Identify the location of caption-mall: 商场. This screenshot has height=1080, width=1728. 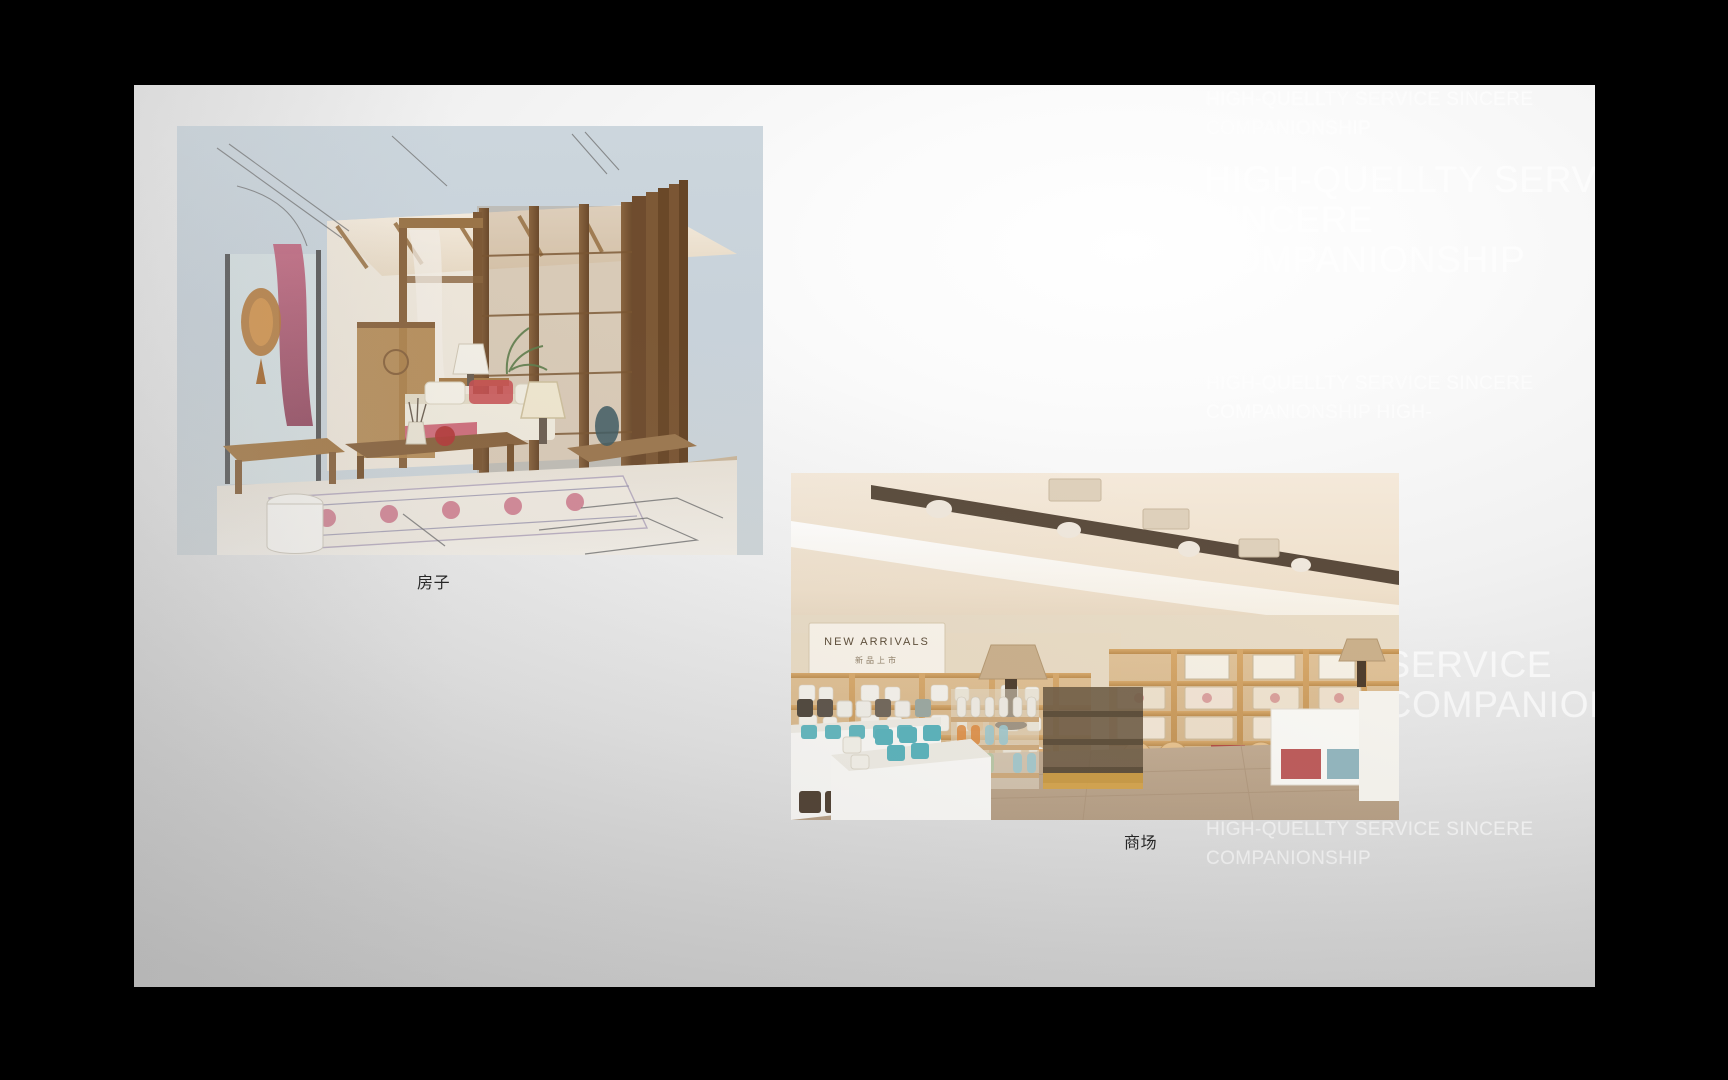
(1141, 843).